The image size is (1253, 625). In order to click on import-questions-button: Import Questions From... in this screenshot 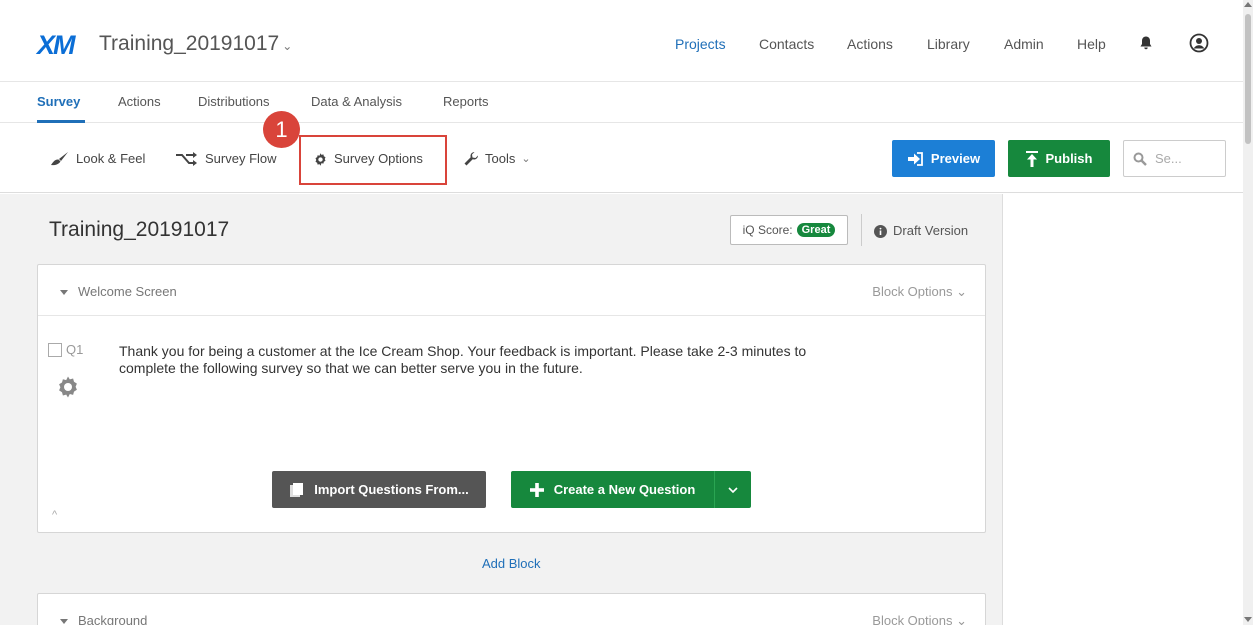, I will do `click(379, 489)`.